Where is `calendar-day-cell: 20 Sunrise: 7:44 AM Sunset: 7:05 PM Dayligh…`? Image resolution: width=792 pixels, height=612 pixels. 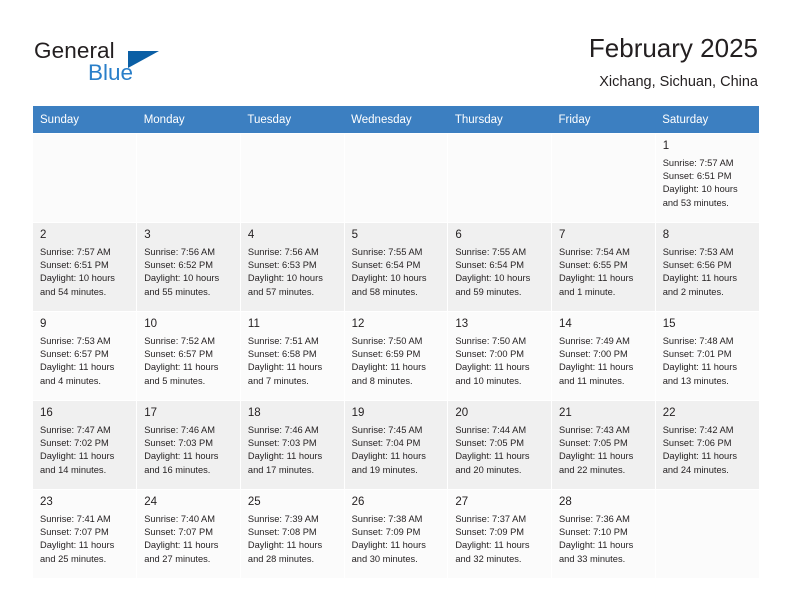 calendar-day-cell: 20 Sunrise: 7:44 AM Sunset: 7:05 PM Dayligh… is located at coordinates (500, 445).